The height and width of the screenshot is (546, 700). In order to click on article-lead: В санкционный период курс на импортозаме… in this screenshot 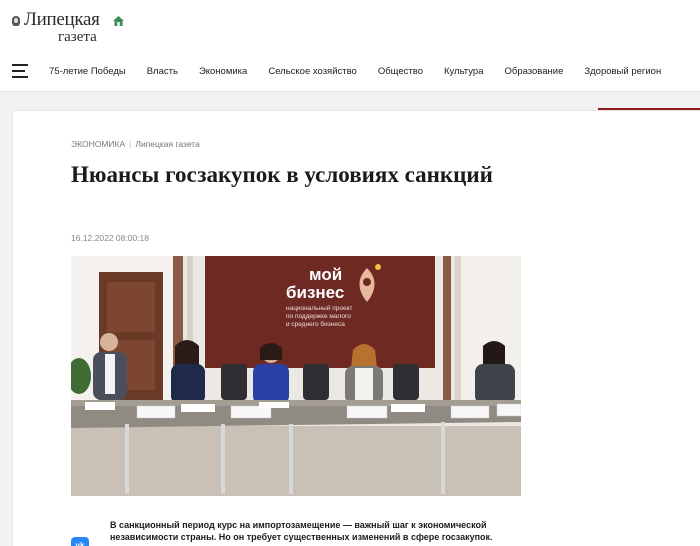, I will do `click(301, 531)`.